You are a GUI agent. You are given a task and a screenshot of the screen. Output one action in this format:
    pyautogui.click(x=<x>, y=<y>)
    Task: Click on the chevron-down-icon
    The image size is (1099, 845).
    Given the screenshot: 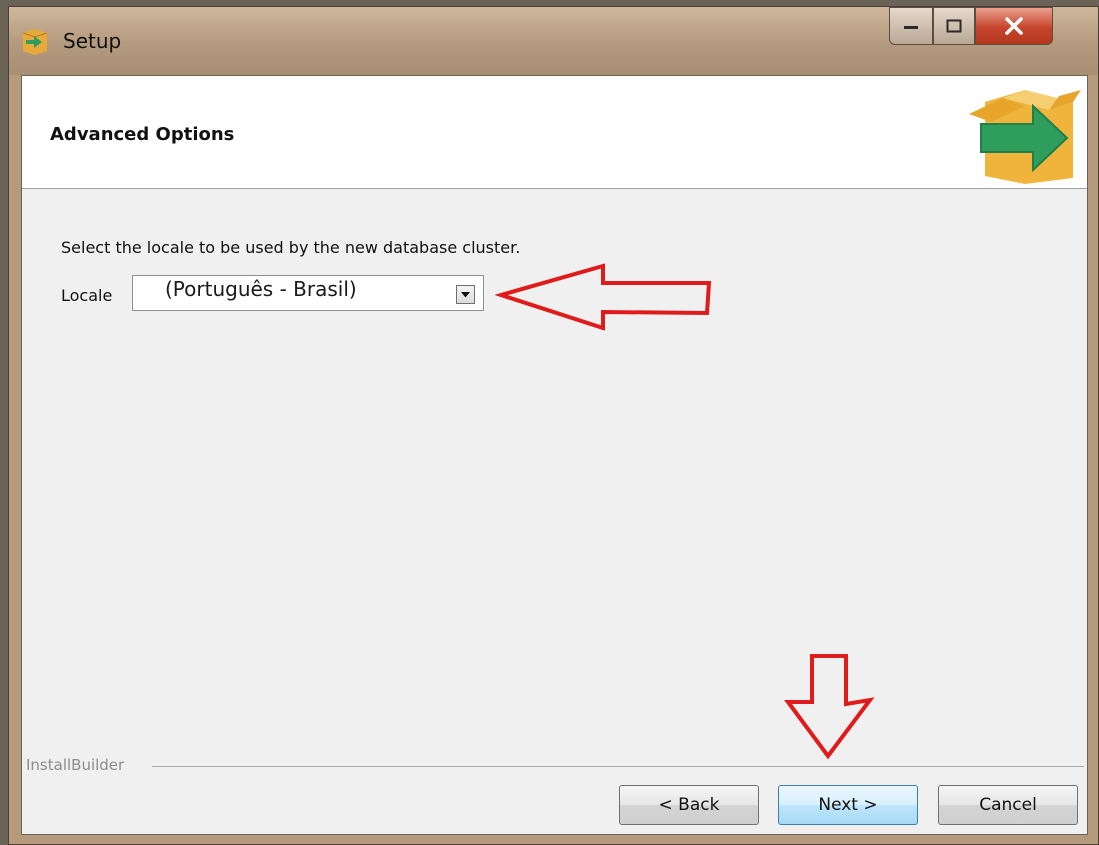 What is the action you would take?
    pyautogui.click(x=465, y=294)
    